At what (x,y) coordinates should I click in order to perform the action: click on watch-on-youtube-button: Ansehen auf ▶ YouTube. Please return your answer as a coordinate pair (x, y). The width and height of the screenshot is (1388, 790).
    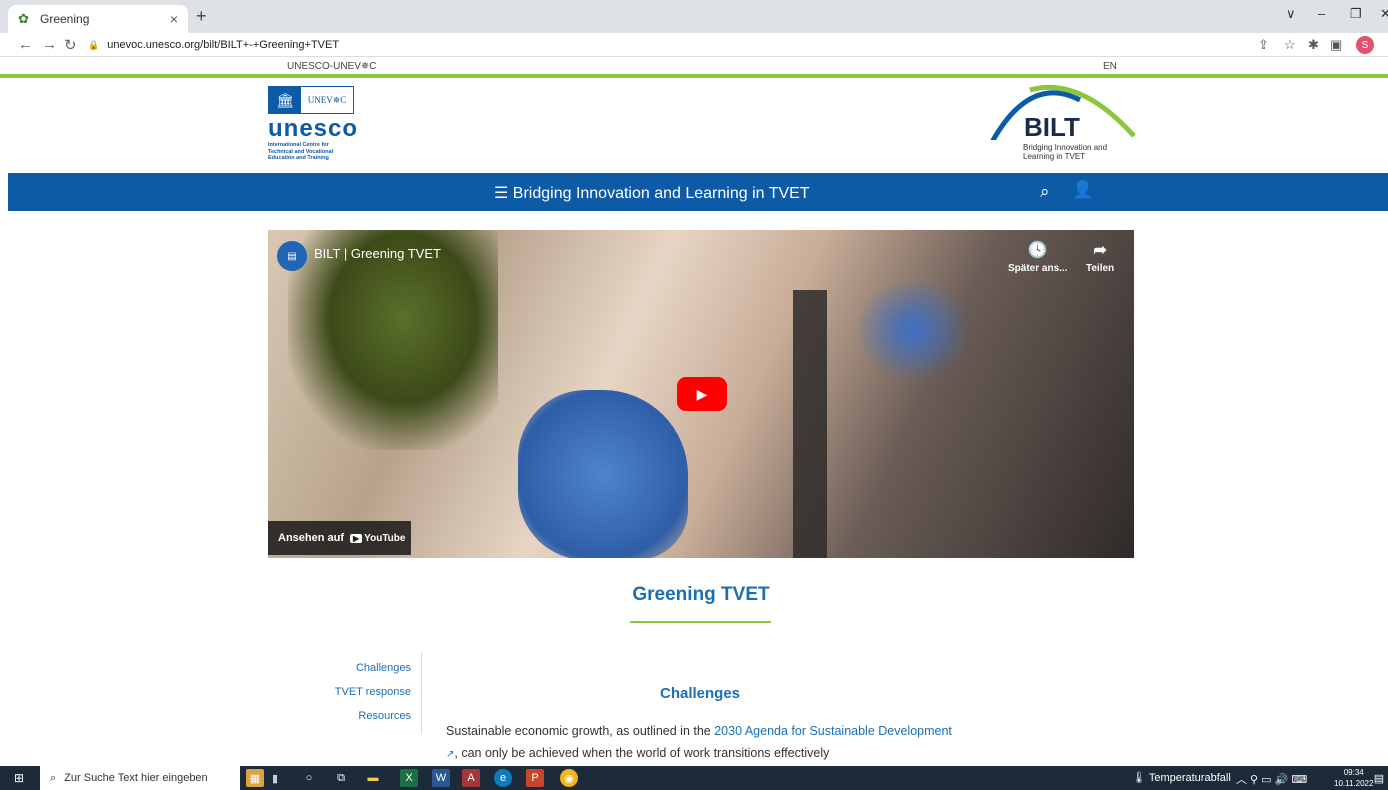
    Looking at the image, I should click on (339, 538).